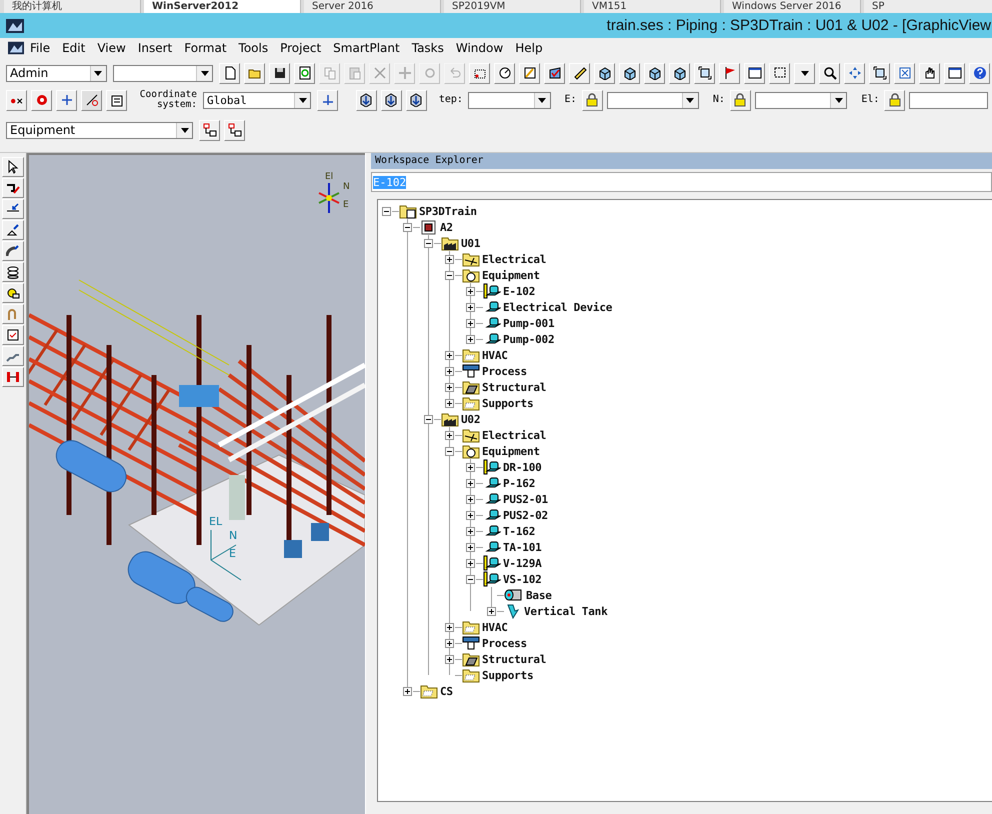 The width and height of the screenshot is (992, 814). I want to click on locate-filter-dropdown: Equipment, so click(99, 130).